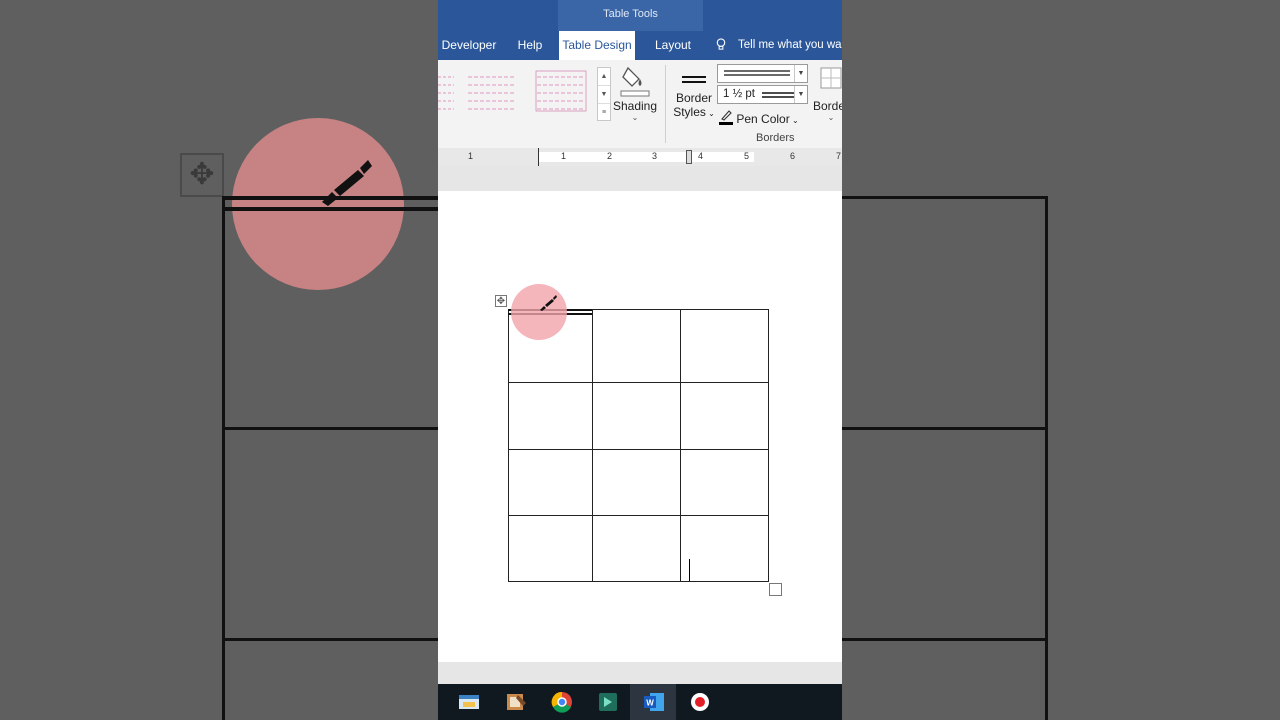 The width and height of the screenshot is (1280, 720). What do you see at coordinates (747, 156) in the screenshot?
I see `ruler-number: 5` at bounding box center [747, 156].